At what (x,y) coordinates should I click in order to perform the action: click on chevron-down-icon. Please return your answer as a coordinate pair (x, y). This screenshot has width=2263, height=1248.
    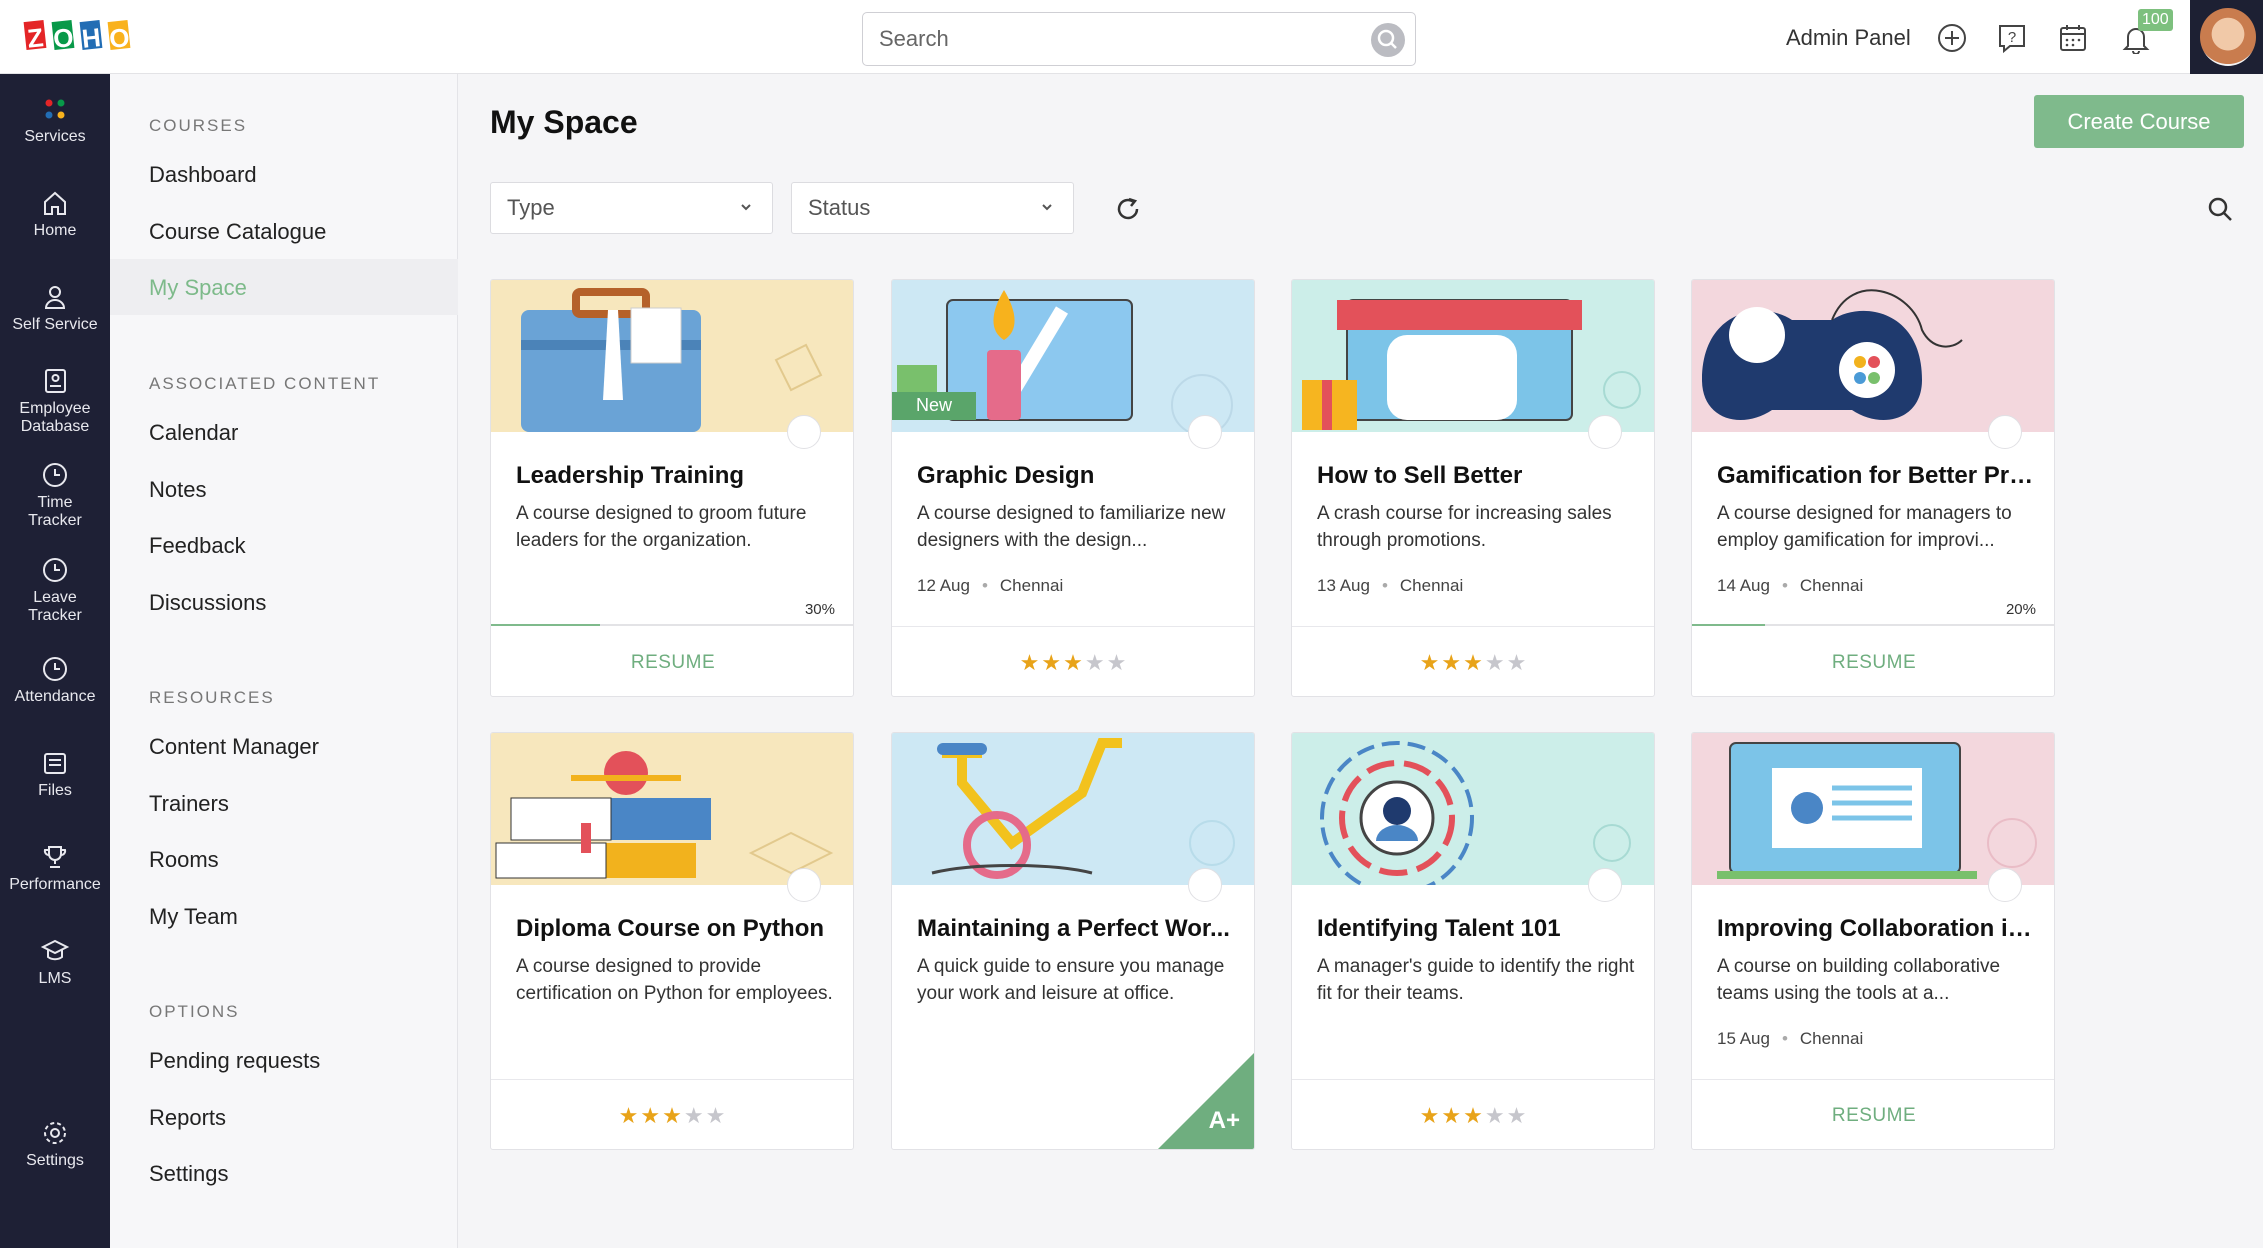
    Looking at the image, I should click on (1047, 207).